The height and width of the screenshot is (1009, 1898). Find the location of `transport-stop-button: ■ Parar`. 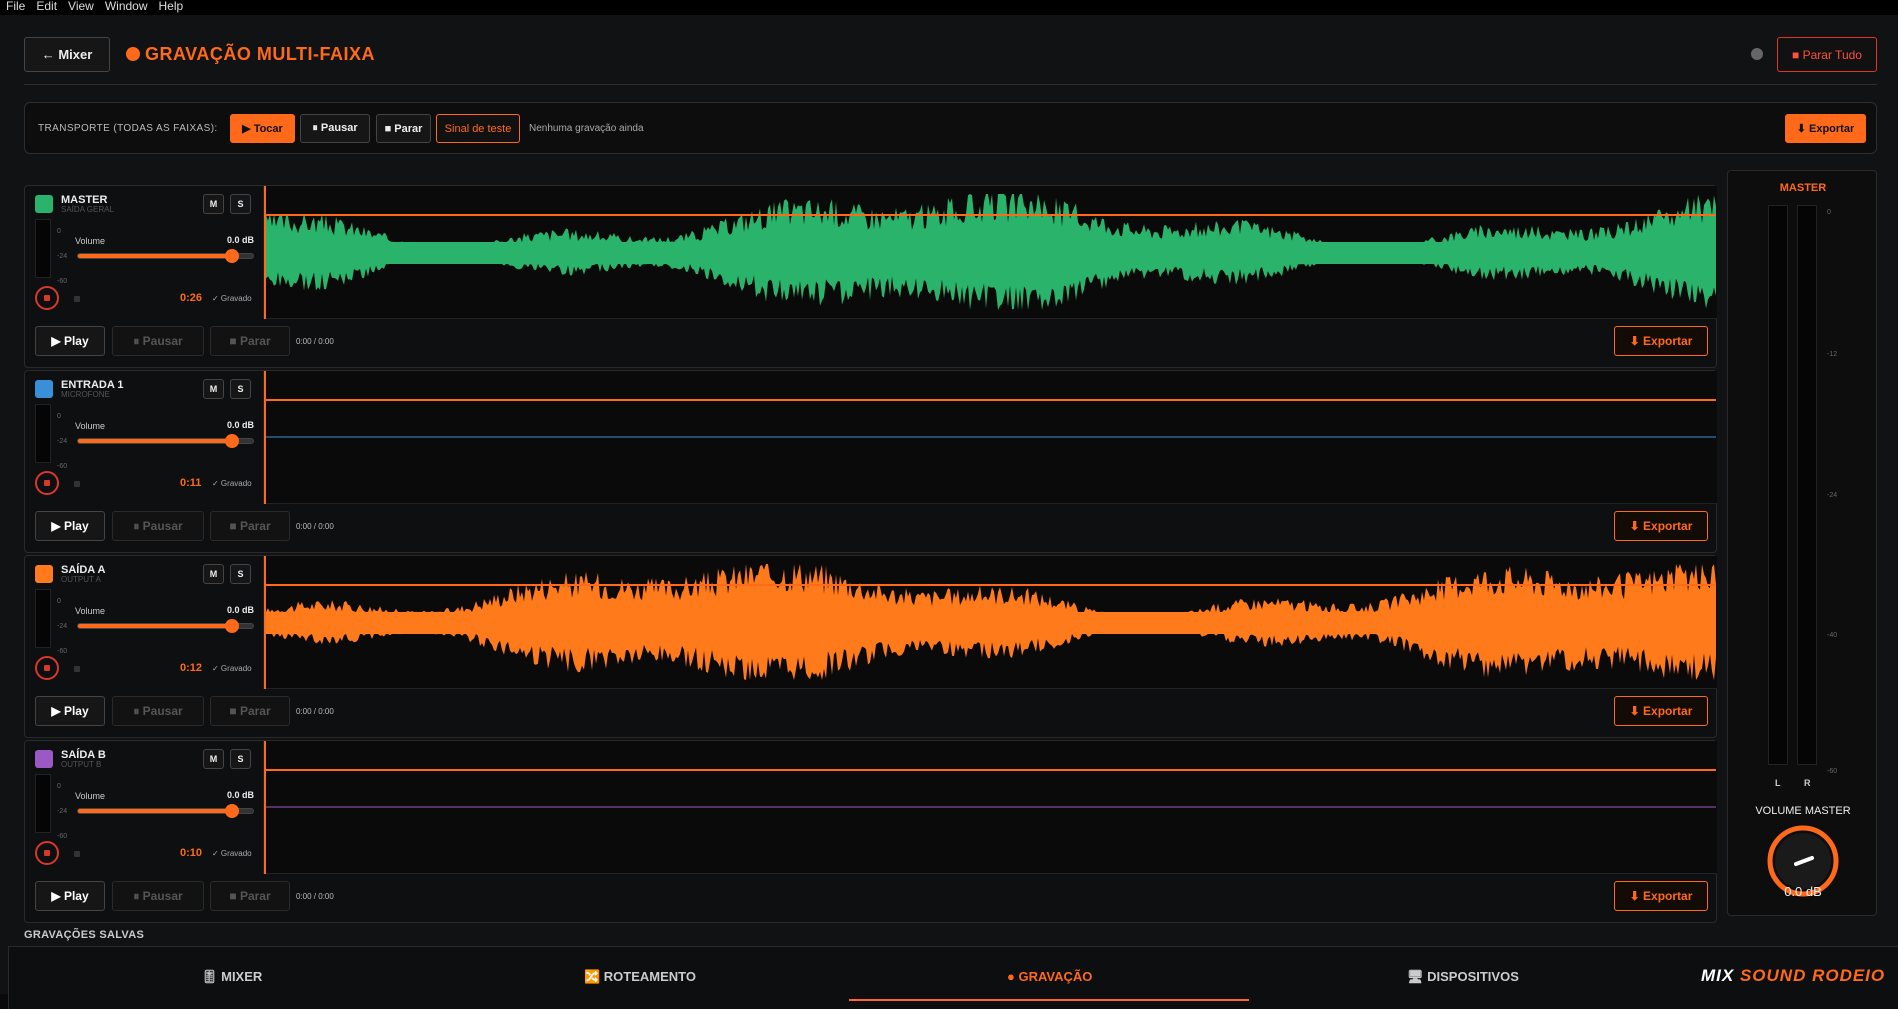

transport-stop-button: ■ Parar is located at coordinates (403, 128).